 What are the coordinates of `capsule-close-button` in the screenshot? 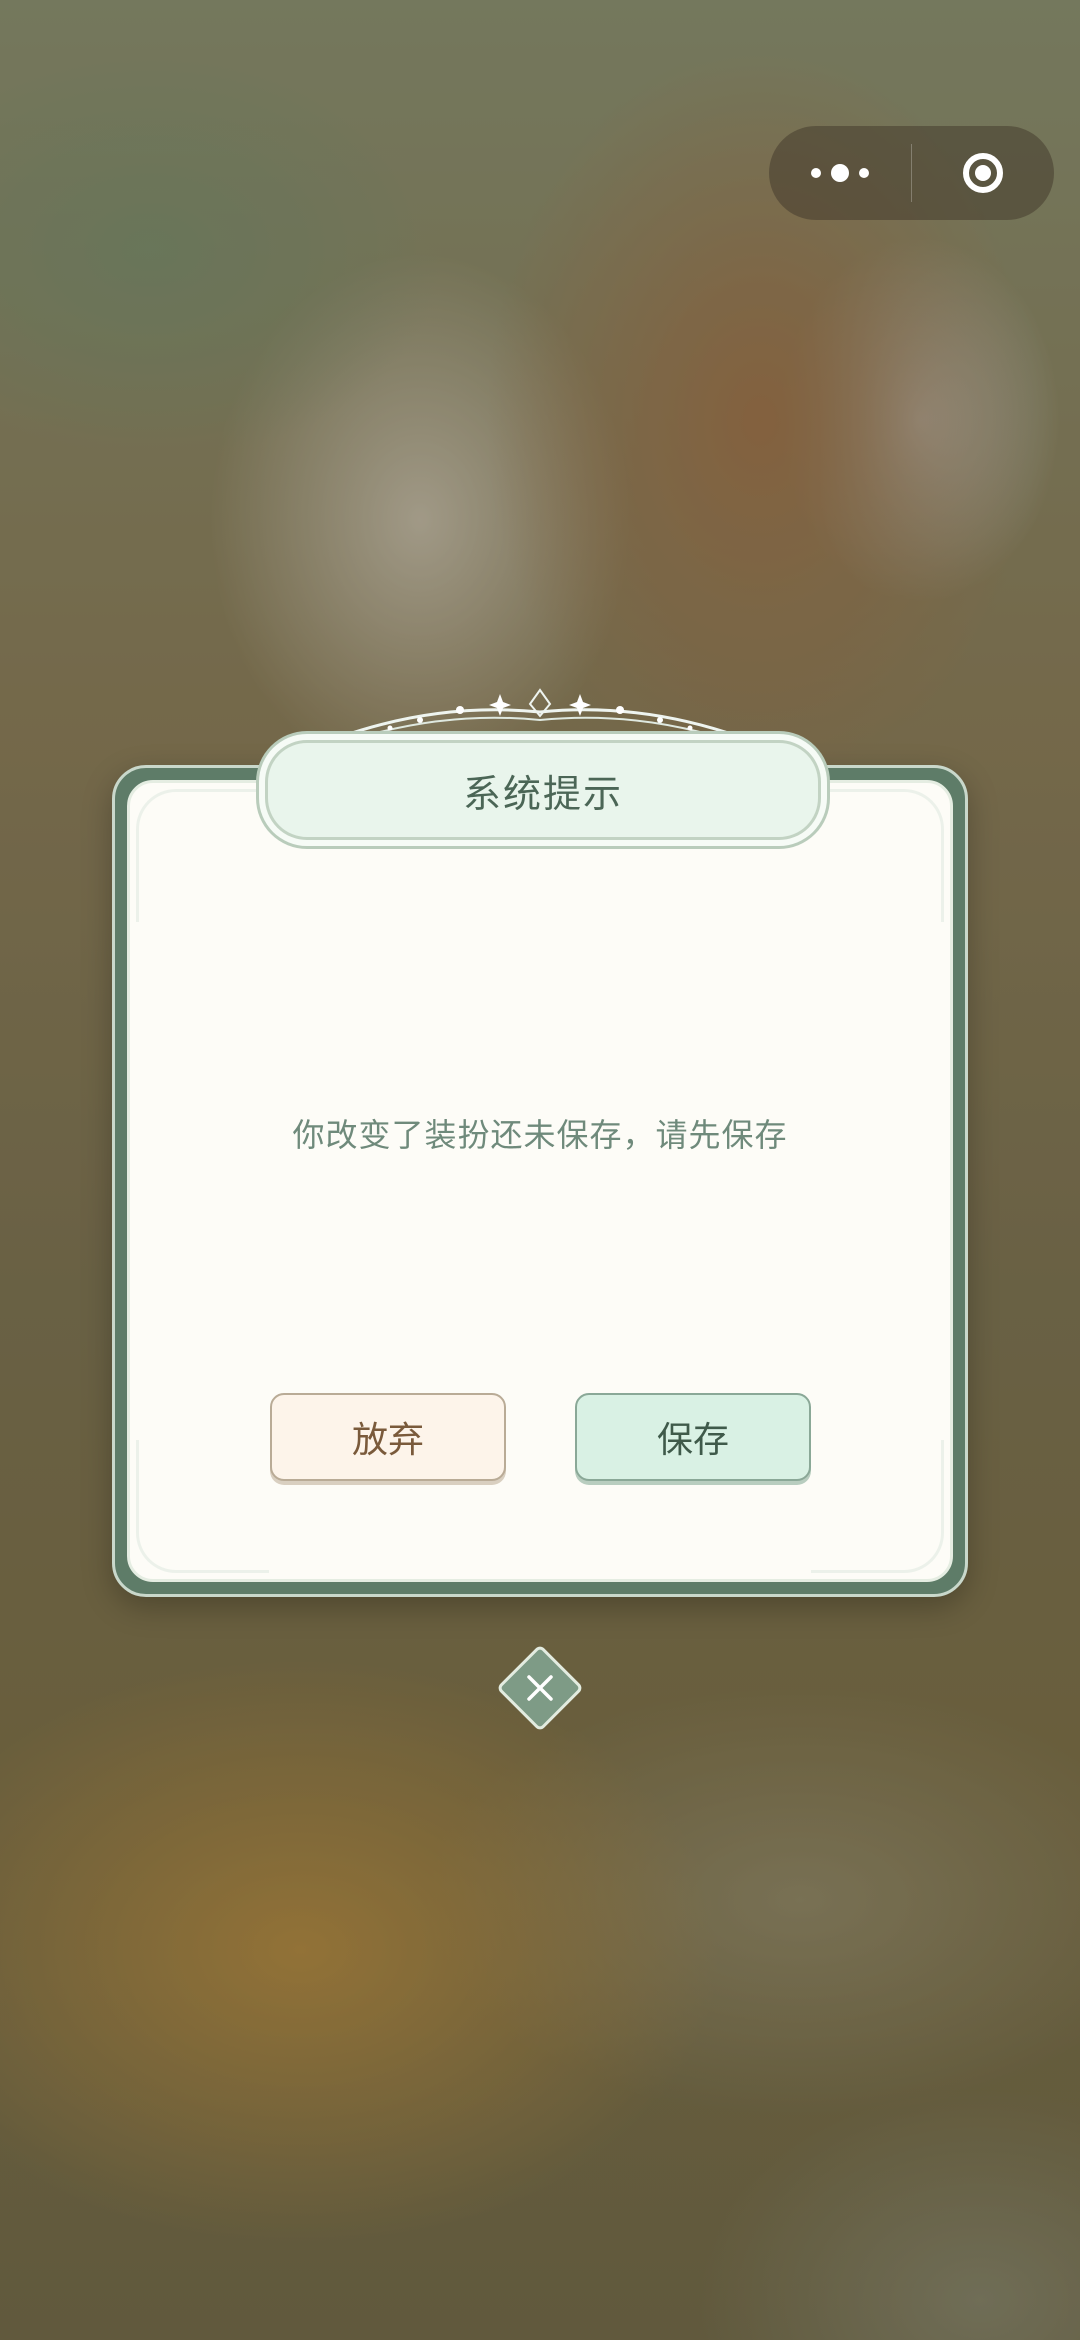 It's located at (983, 173).